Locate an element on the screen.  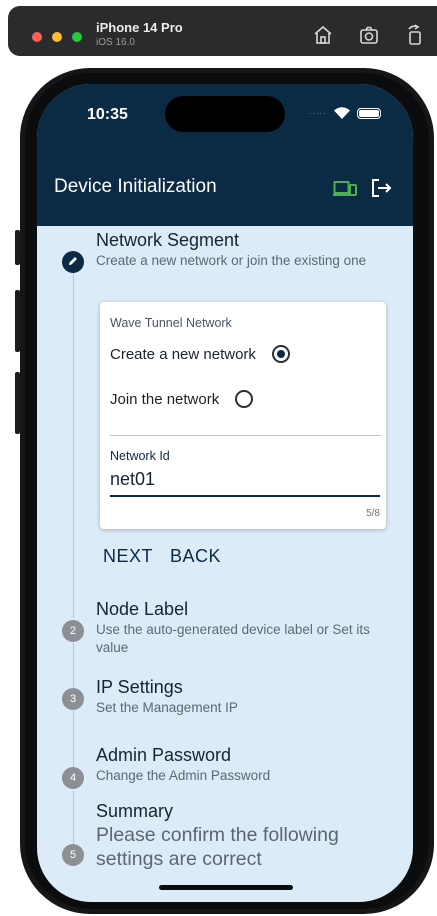
step-3-number: 3 is located at coordinates (73, 699).